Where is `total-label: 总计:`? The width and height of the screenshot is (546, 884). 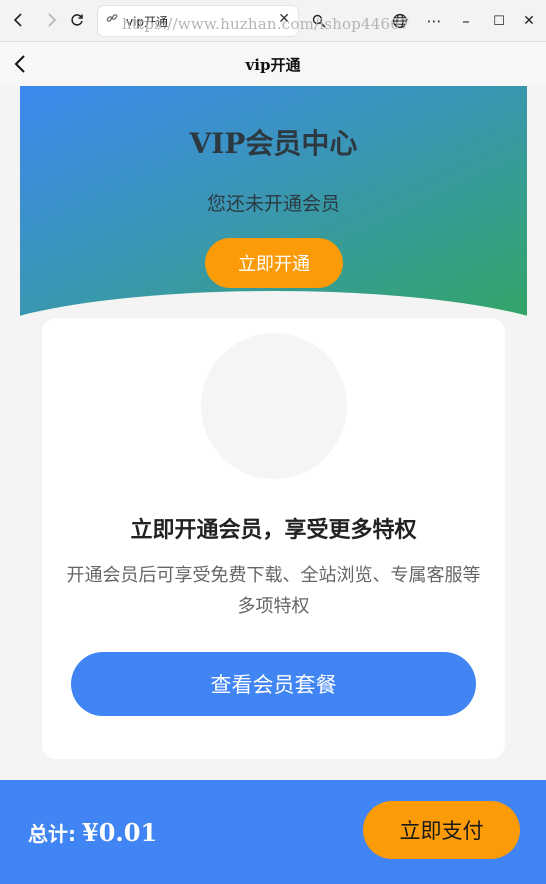
total-label: 总计: is located at coordinates (52, 834).